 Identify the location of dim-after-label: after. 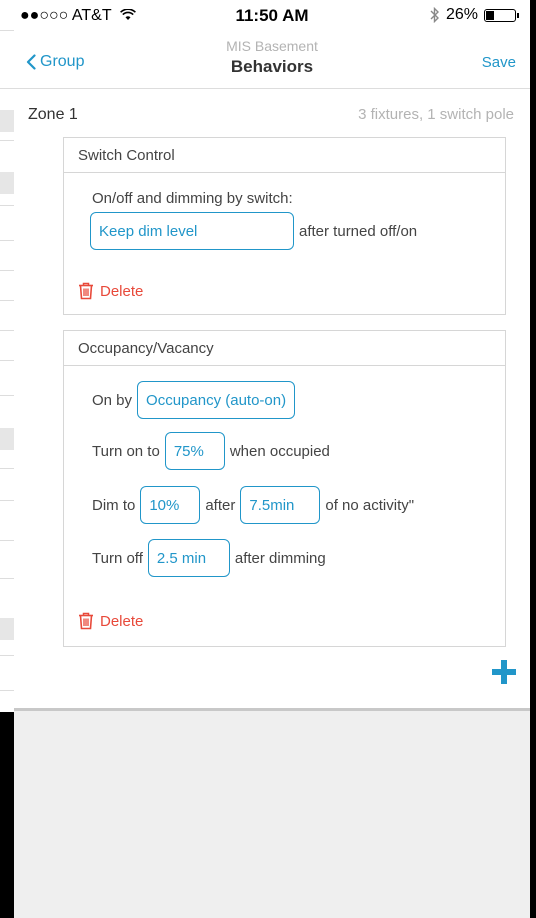
(220, 505).